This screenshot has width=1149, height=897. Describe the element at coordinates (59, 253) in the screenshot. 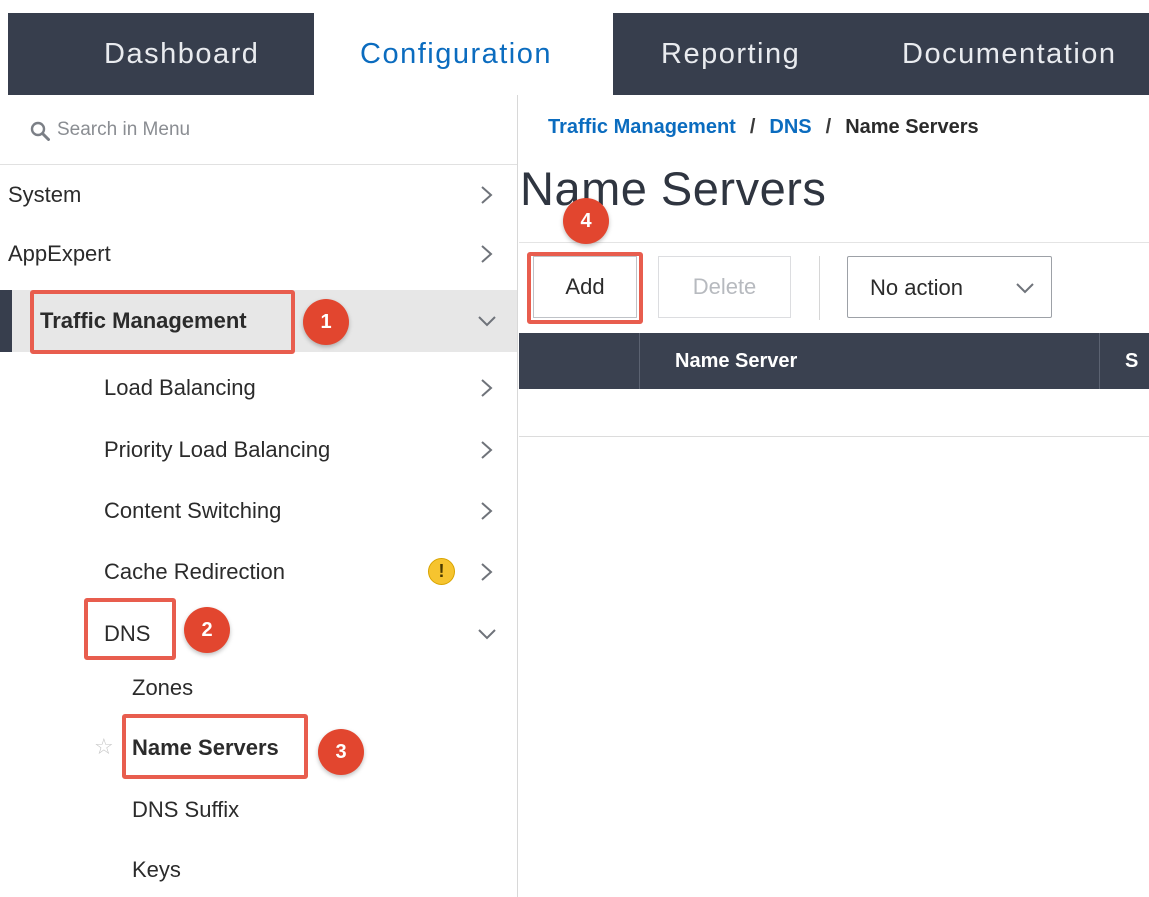

I see `sidebar-item-label: AppExpert` at that location.